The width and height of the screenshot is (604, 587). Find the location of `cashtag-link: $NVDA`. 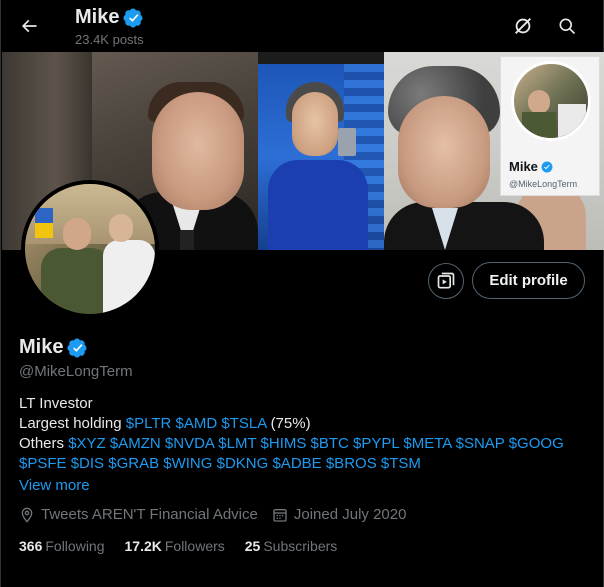

cashtag-link: $NVDA is located at coordinates (189, 443).